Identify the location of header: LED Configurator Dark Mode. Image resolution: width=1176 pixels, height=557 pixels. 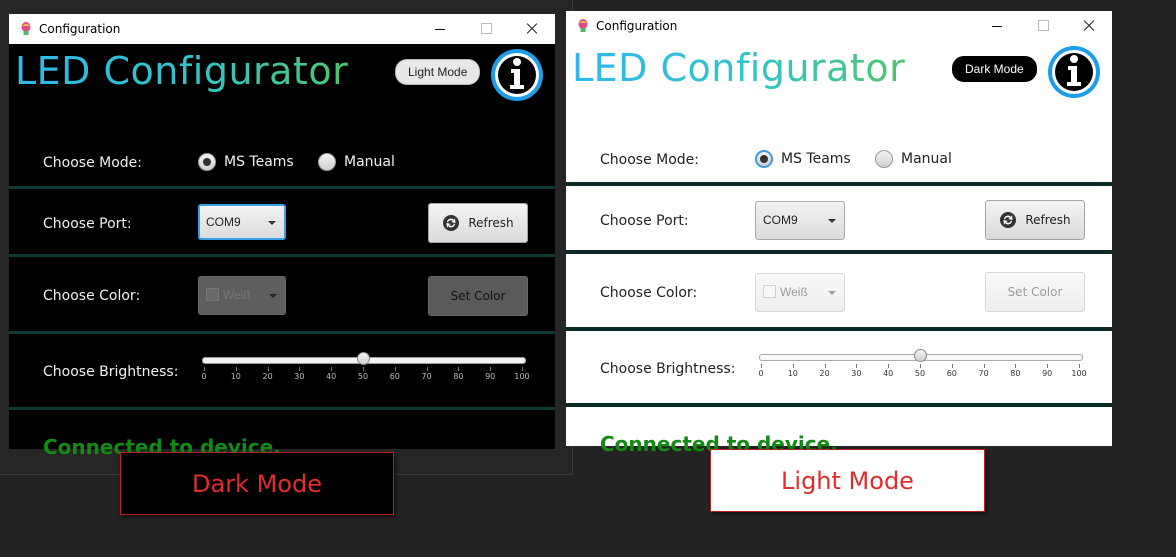
(839, 81).